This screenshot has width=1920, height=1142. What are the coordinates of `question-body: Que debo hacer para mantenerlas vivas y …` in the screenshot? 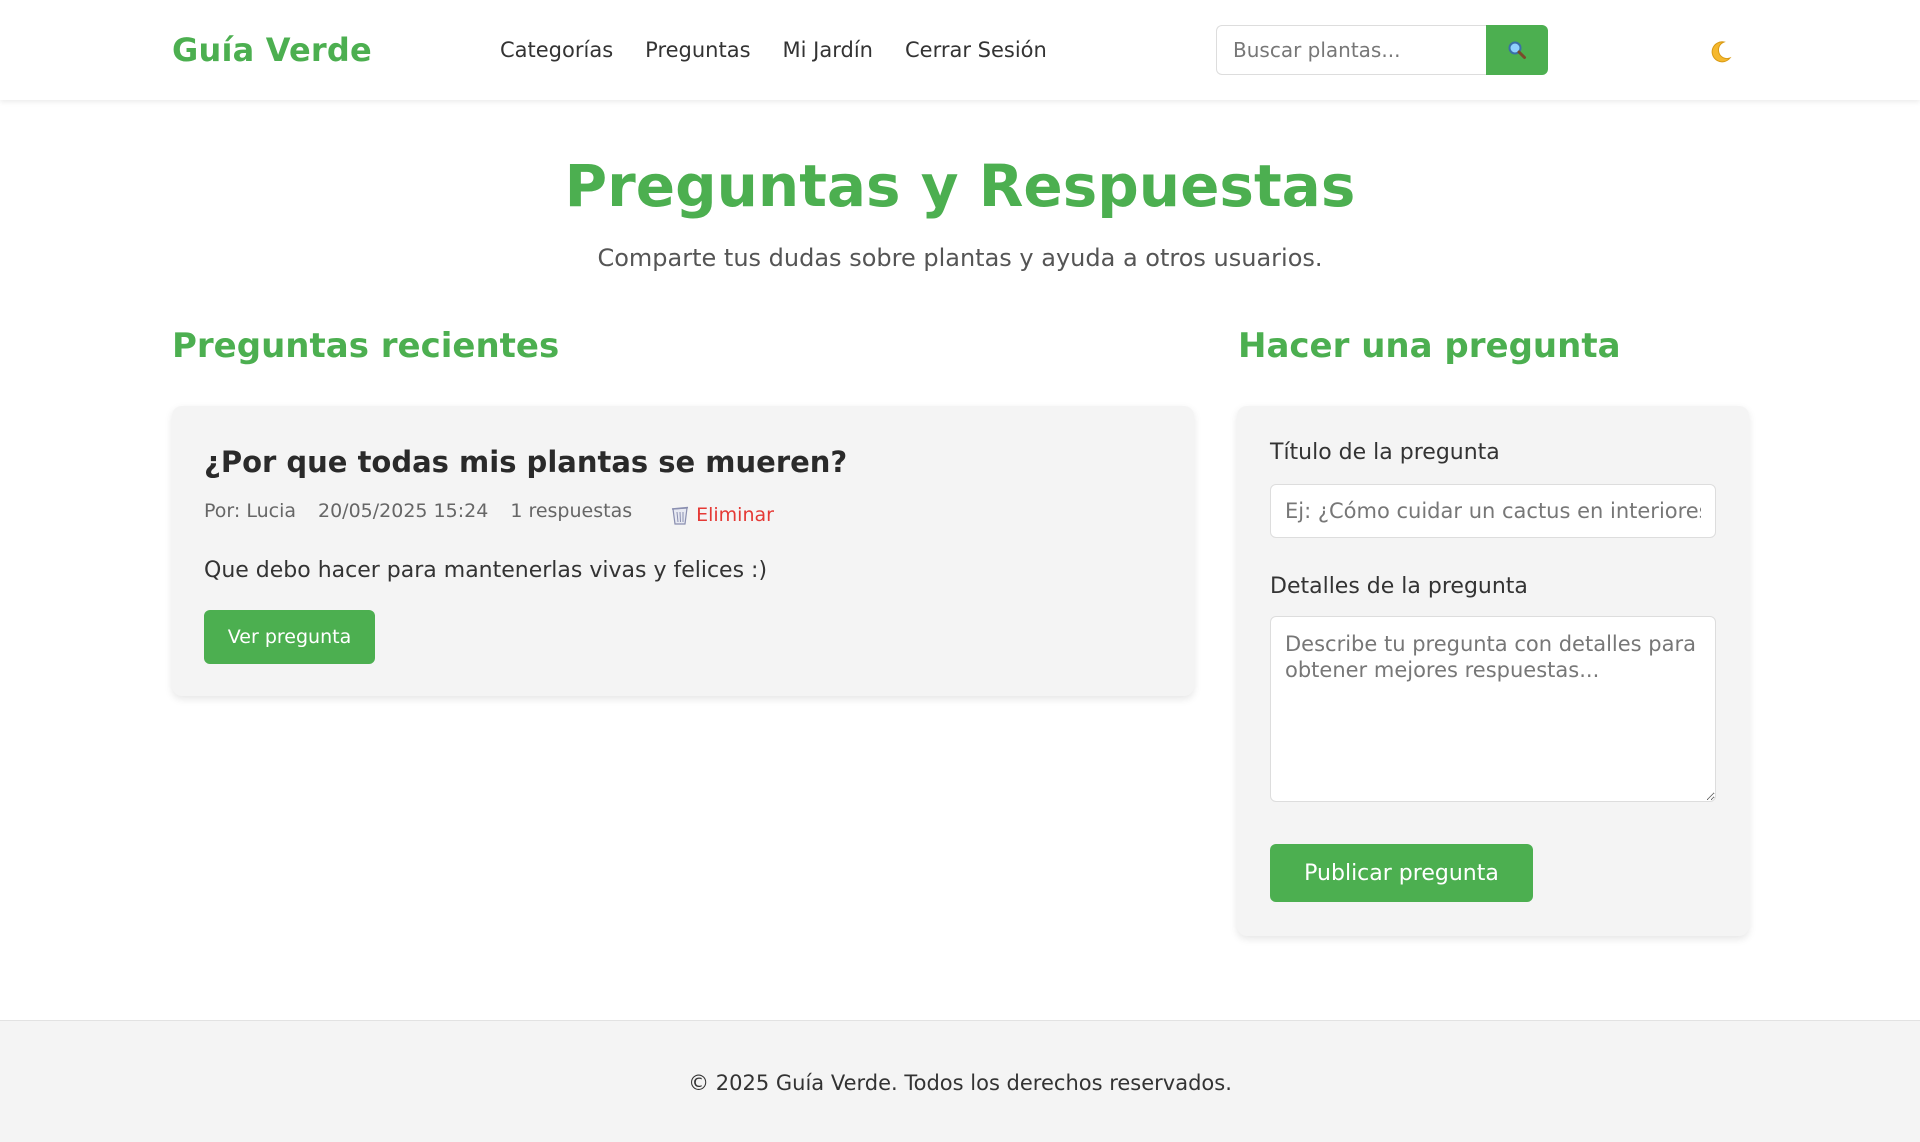 It's located at (486, 570).